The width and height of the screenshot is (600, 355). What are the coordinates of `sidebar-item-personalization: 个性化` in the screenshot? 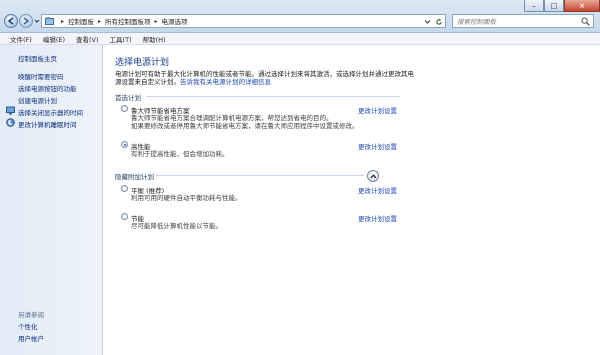 It's located at (28, 326).